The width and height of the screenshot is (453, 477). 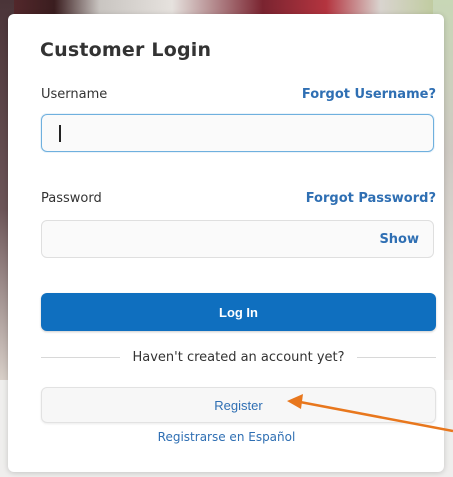 What do you see at coordinates (396, 357) in the screenshot?
I see `divider-line-right` at bounding box center [396, 357].